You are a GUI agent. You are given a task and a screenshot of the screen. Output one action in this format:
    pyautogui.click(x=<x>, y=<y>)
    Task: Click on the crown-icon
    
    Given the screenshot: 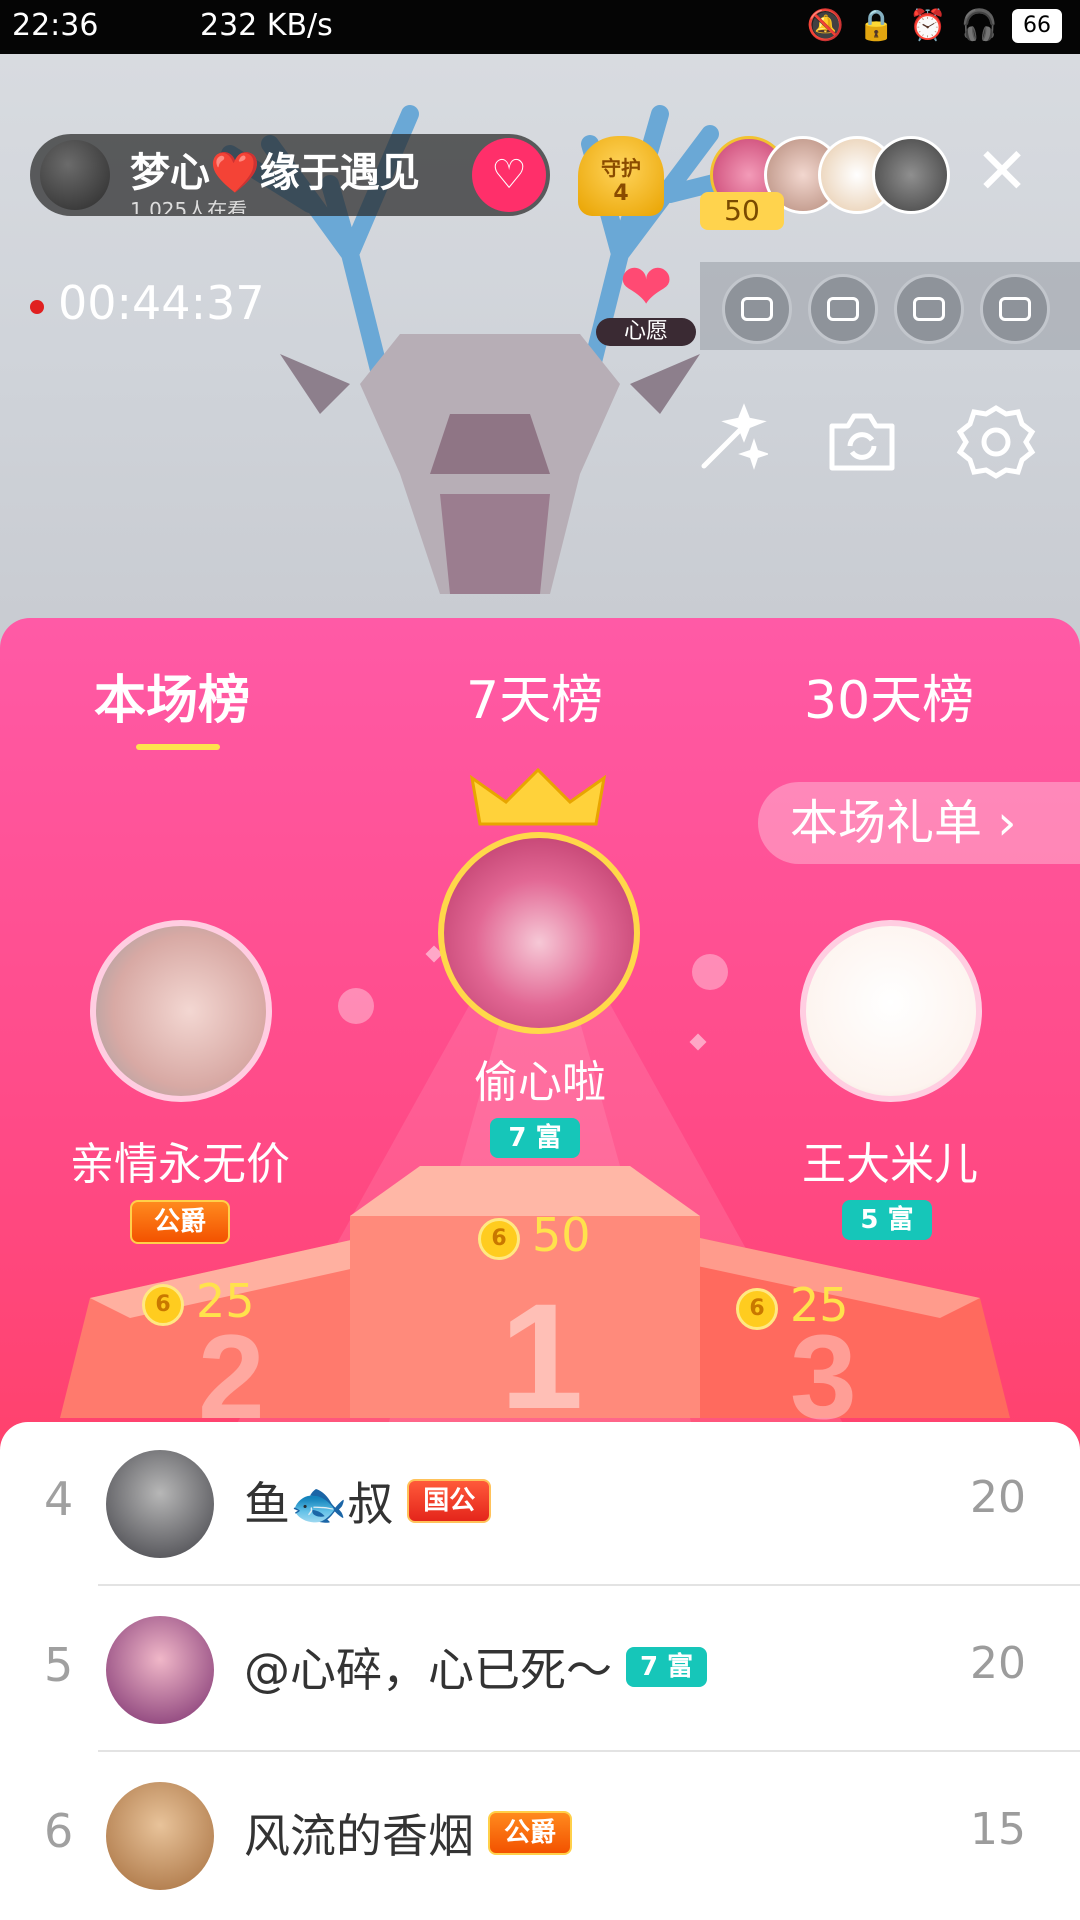 What is the action you would take?
    pyautogui.click(x=538, y=797)
    